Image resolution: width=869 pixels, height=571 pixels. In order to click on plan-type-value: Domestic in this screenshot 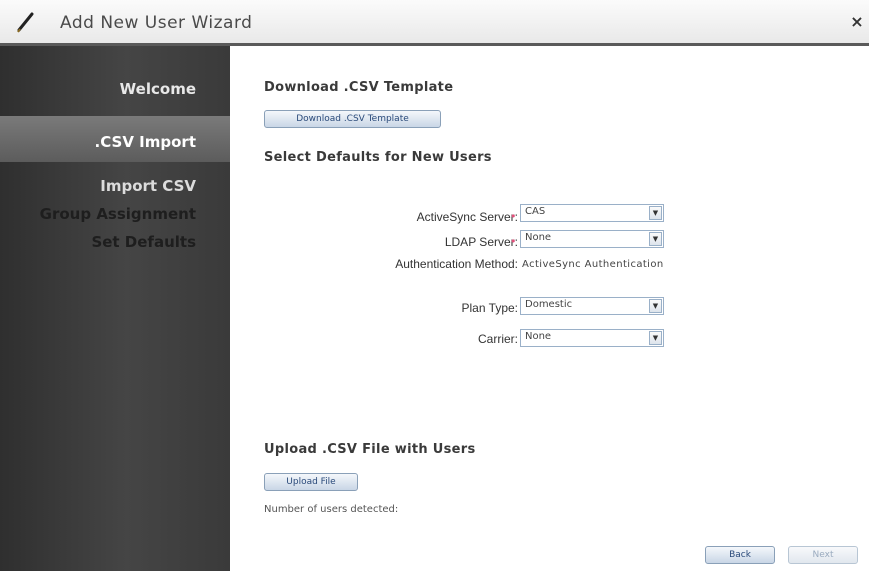, I will do `click(549, 304)`.